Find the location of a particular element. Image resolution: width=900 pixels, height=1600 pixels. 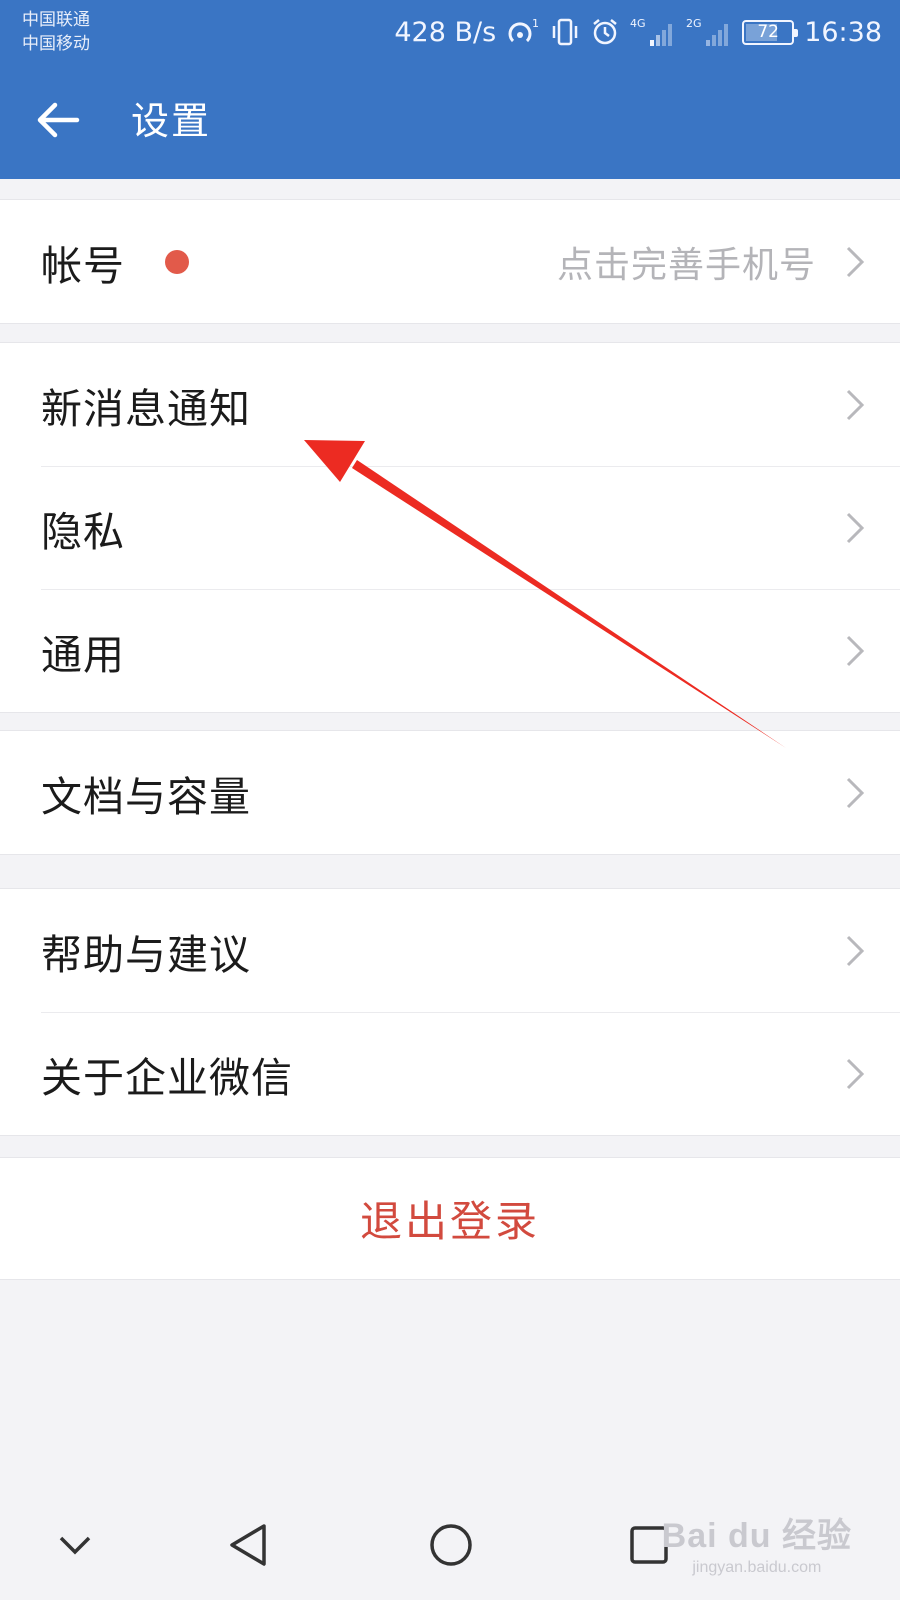

settings-group-storage: 文档与容量 is located at coordinates (450, 792).